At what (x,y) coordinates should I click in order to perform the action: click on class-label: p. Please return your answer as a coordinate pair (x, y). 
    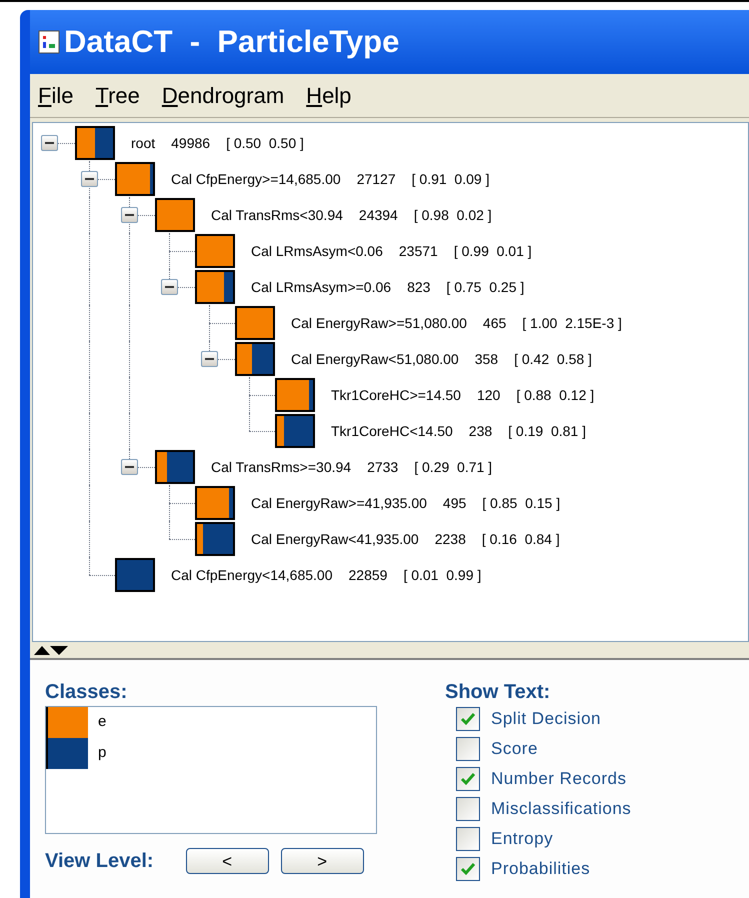
    Looking at the image, I should click on (102, 753).